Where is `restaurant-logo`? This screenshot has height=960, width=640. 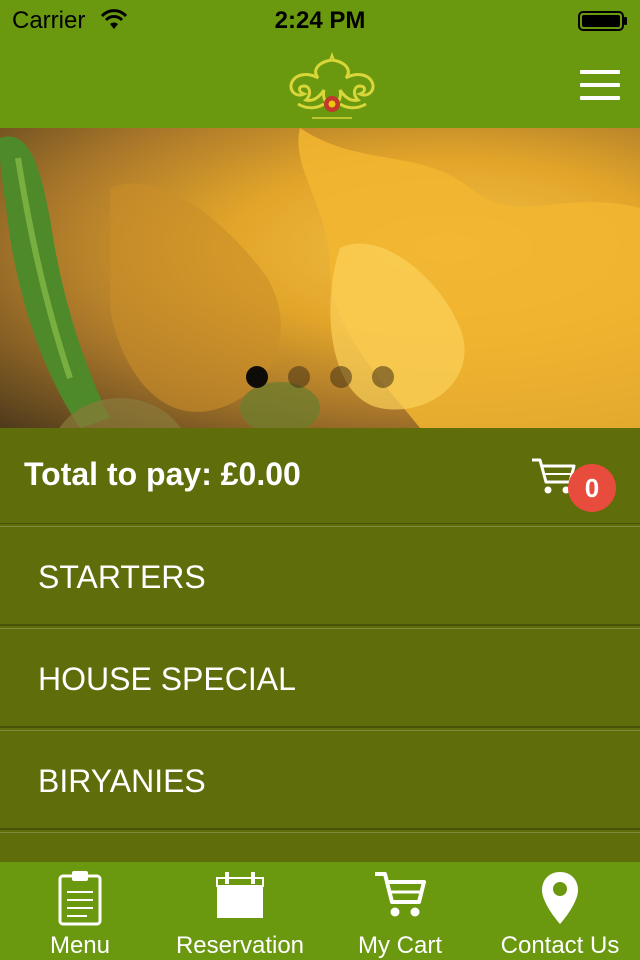
restaurant-logo is located at coordinates (332, 85).